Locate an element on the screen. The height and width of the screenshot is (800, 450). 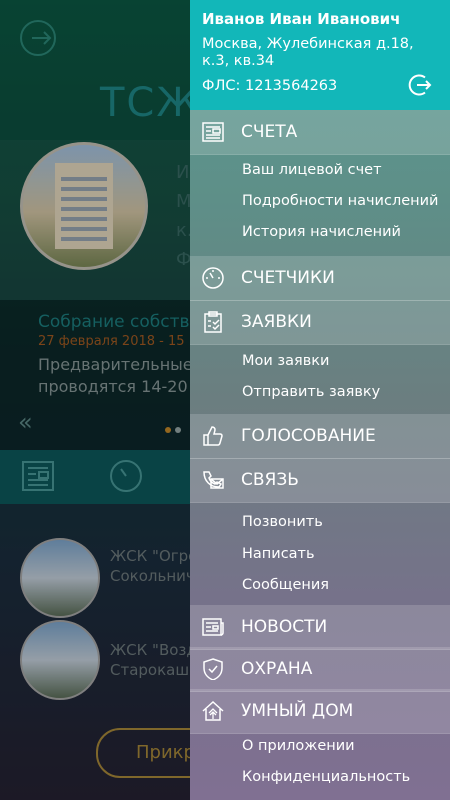
menu-section-security: ОХРАНА is located at coordinates (320, 669).